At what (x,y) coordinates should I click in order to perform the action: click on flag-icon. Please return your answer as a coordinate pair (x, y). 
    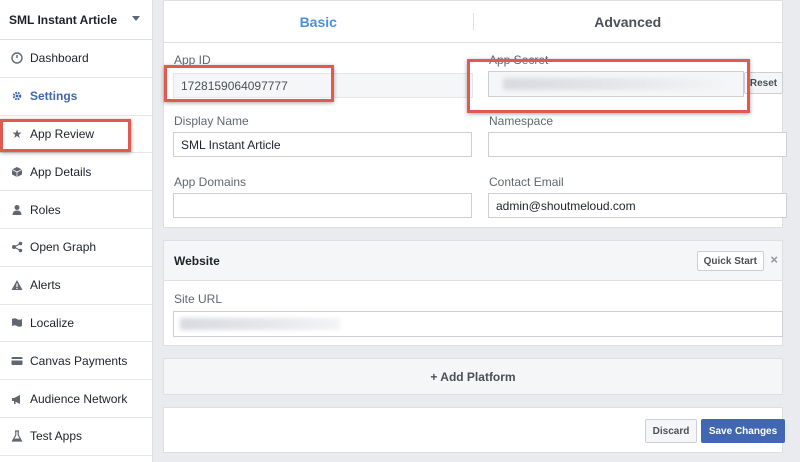
    Looking at the image, I should click on (17, 323).